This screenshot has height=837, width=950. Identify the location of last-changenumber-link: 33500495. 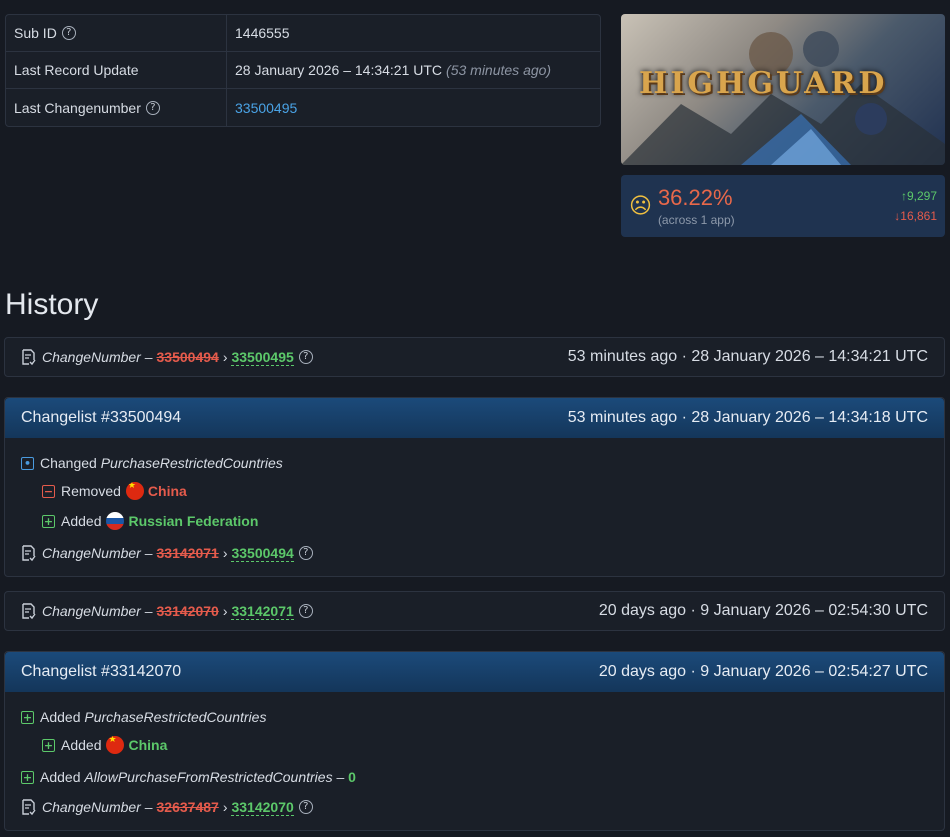
(266, 108).